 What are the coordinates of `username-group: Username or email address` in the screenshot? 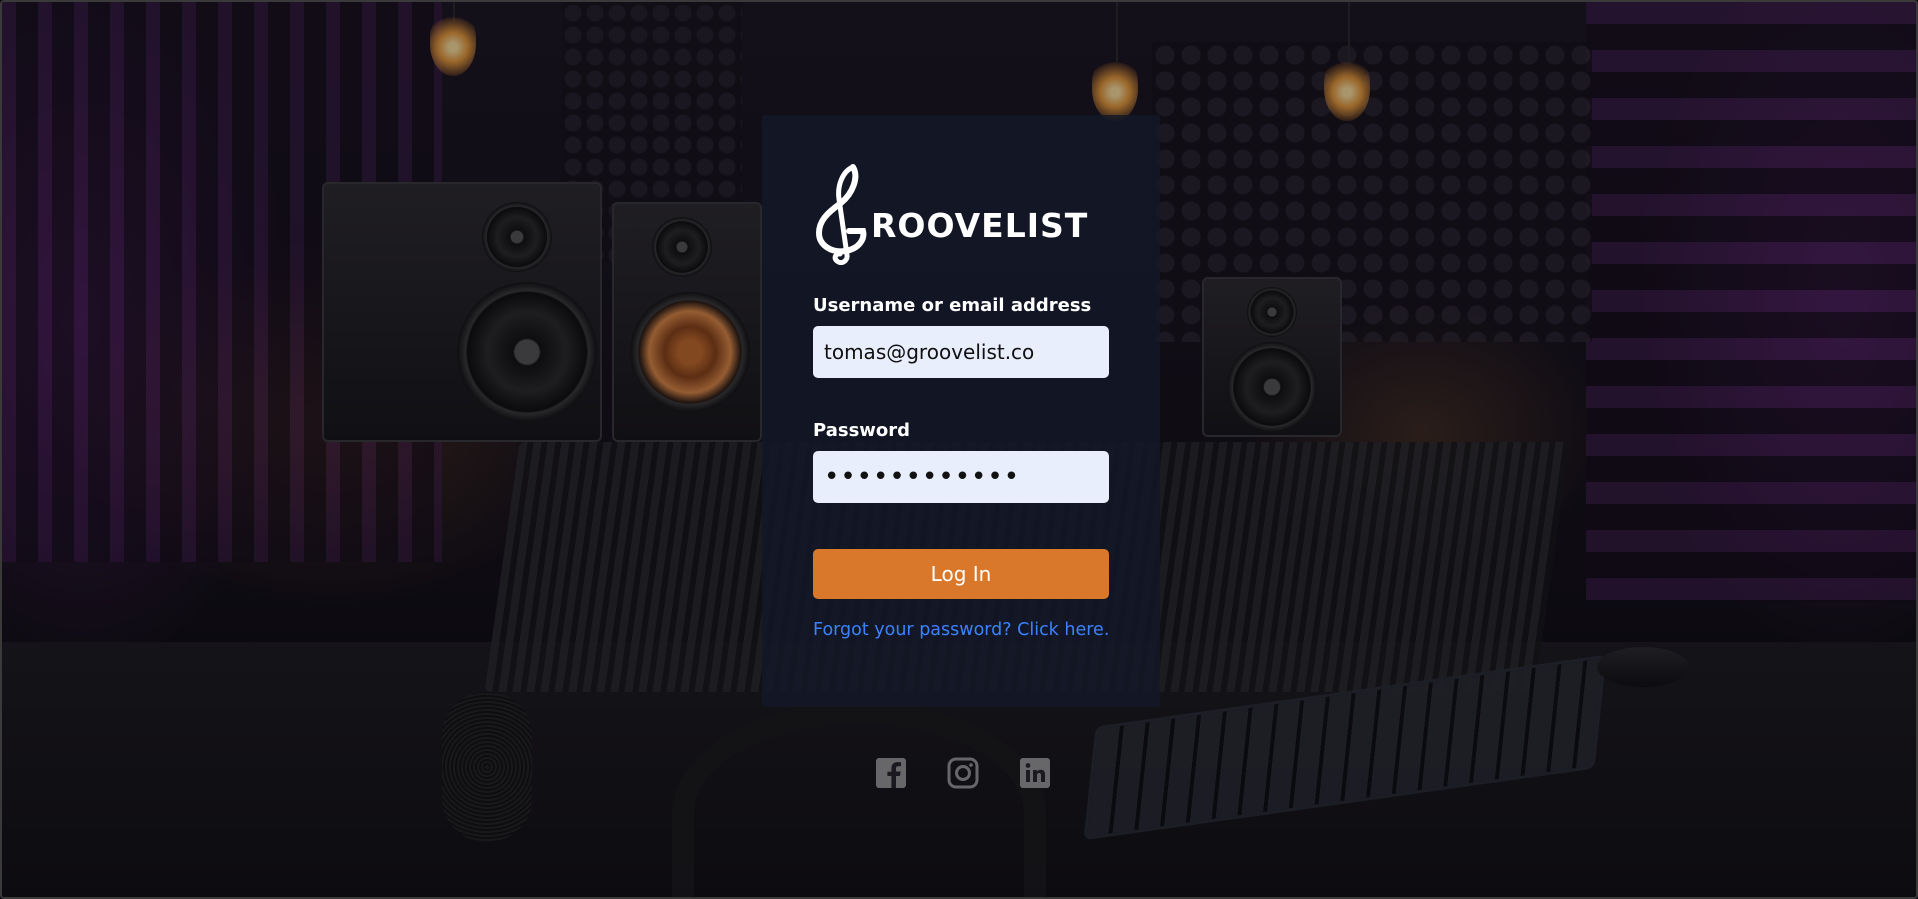 It's located at (961, 336).